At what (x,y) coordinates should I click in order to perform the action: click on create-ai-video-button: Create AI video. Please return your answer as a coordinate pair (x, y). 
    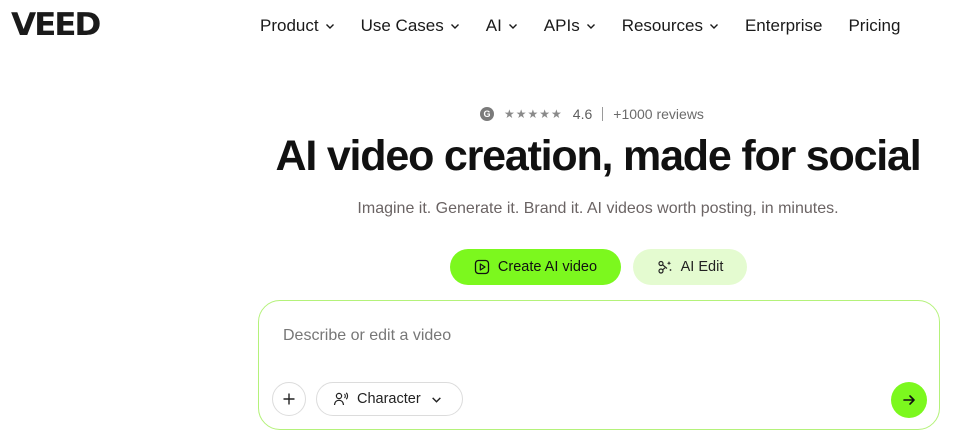
    Looking at the image, I should click on (535, 267).